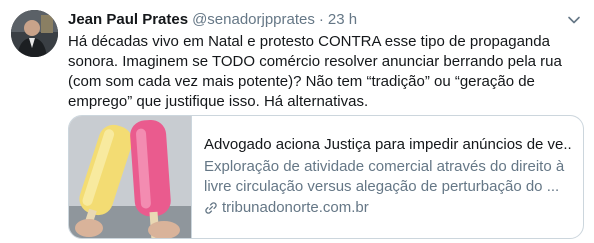 This screenshot has width=594, height=243. What do you see at coordinates (295, 207) in the screenshot?
I see `card-domain: tribunadonorte.com.br` at bounding box center [295, 207].